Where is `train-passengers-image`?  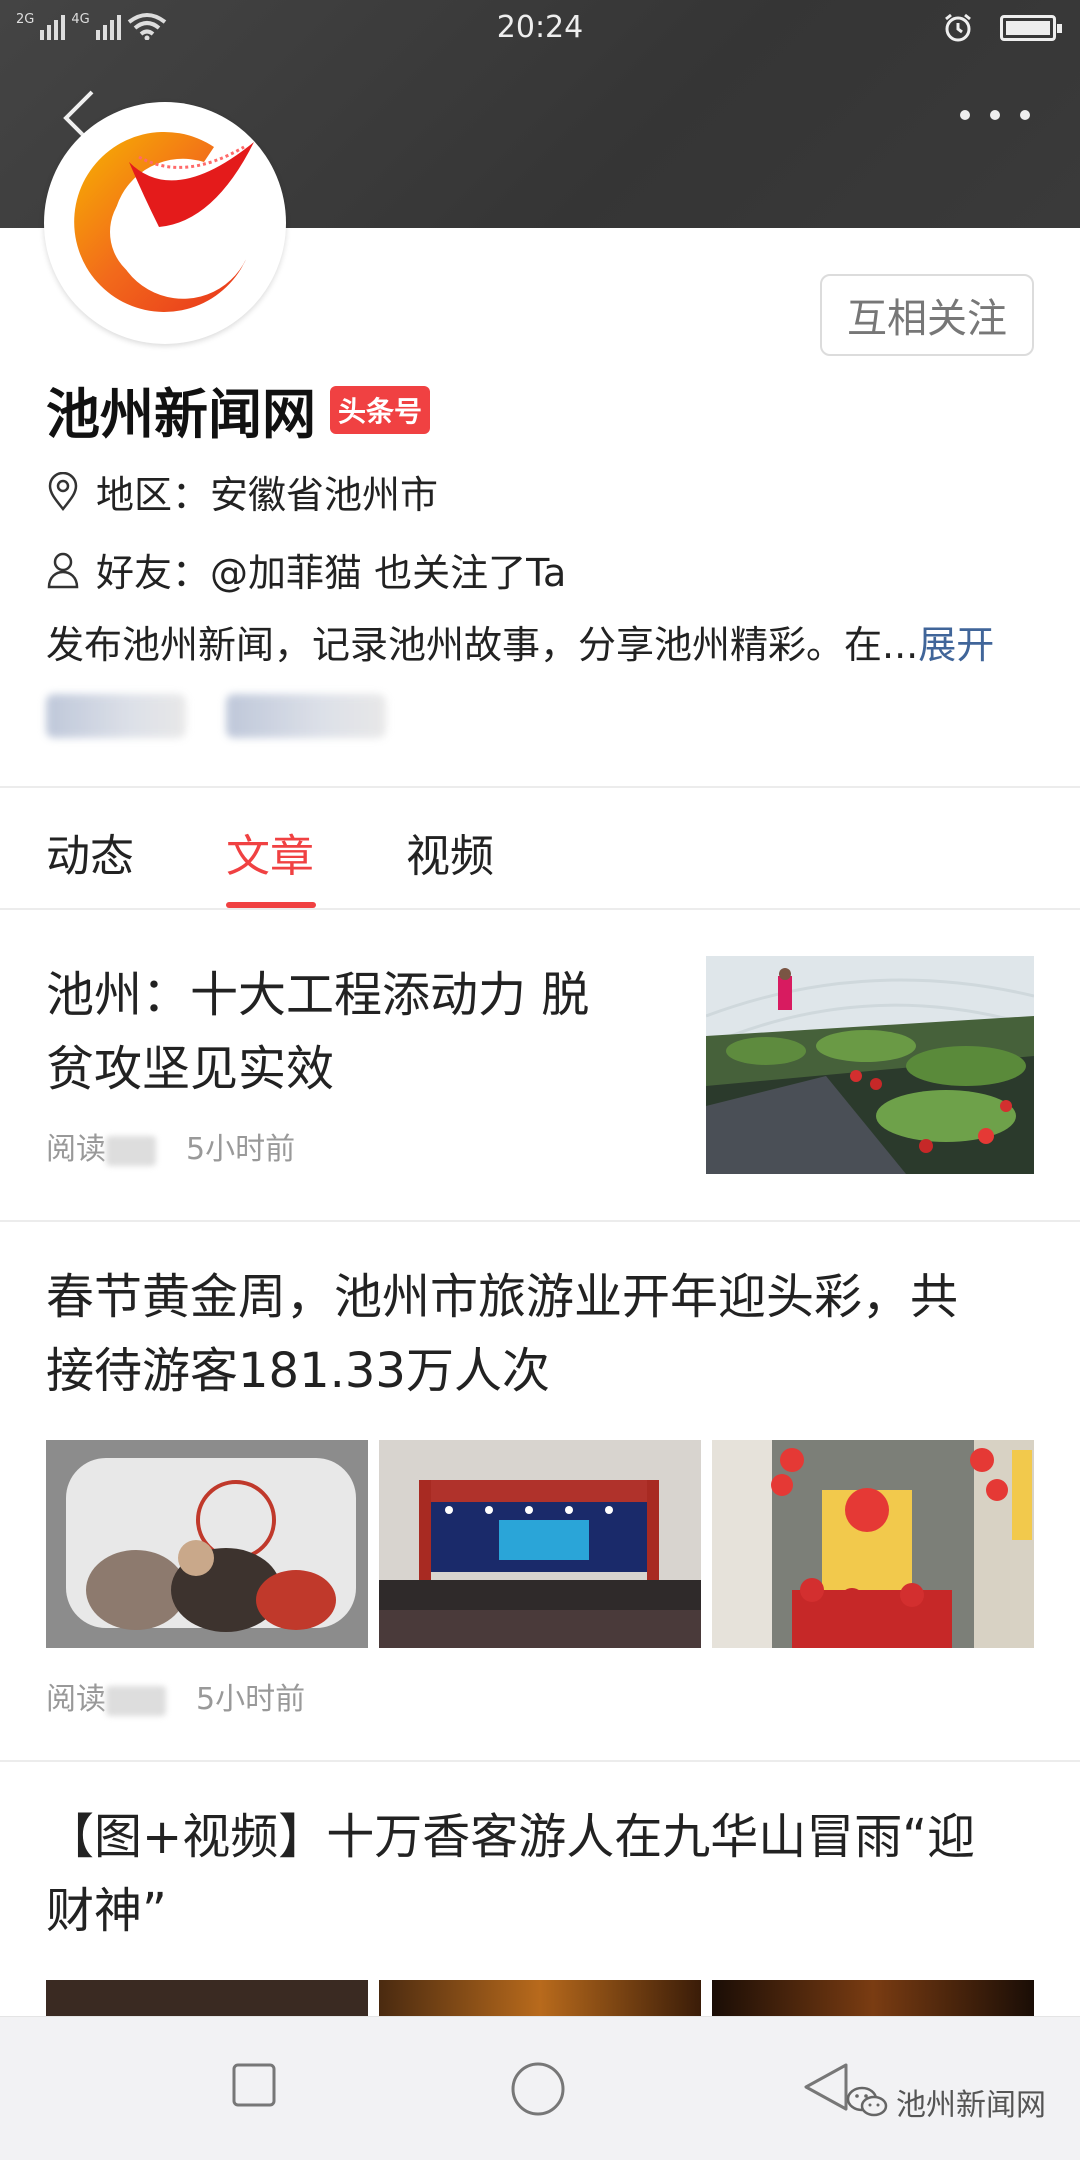
train-passengers-image is located at coordinates (207, 1544).